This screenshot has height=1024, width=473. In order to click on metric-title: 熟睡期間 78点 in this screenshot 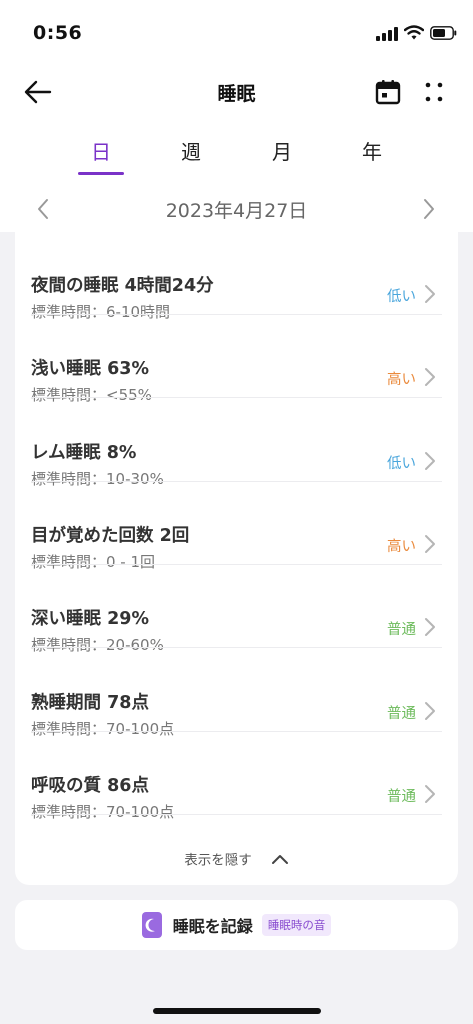, I will do `click(90, 702)`.